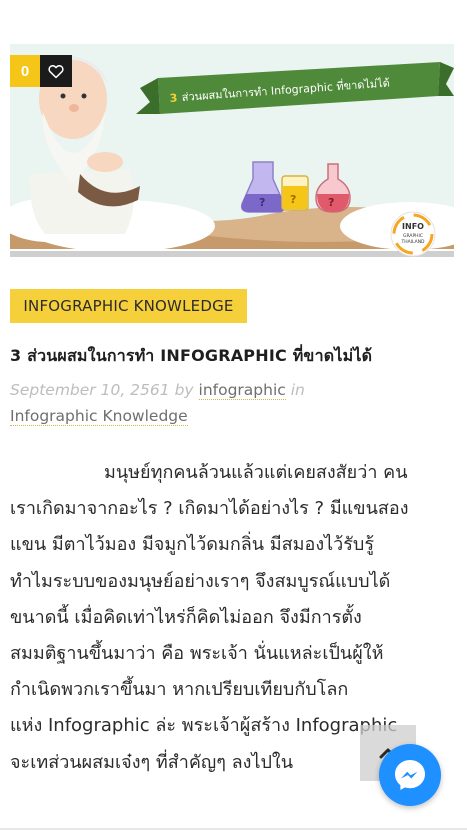  Describe the element at coordinates (413, 226) in the screenshot. I see `logo-badge-line1: INFO` at that location.